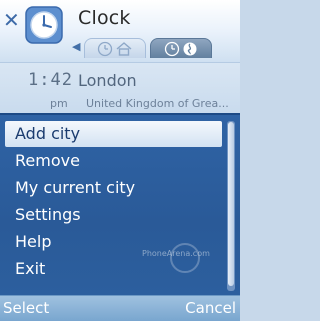 This screenshot has width=320, height=321. I want to click on menu-item-my-current-city: My current city, so click(113, 188).